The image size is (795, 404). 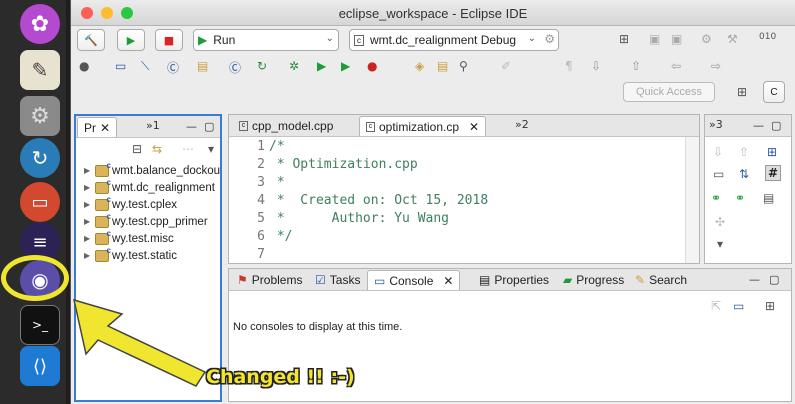 I want to click on callout-text: Changed !! :-), so click(x=280, y=377).